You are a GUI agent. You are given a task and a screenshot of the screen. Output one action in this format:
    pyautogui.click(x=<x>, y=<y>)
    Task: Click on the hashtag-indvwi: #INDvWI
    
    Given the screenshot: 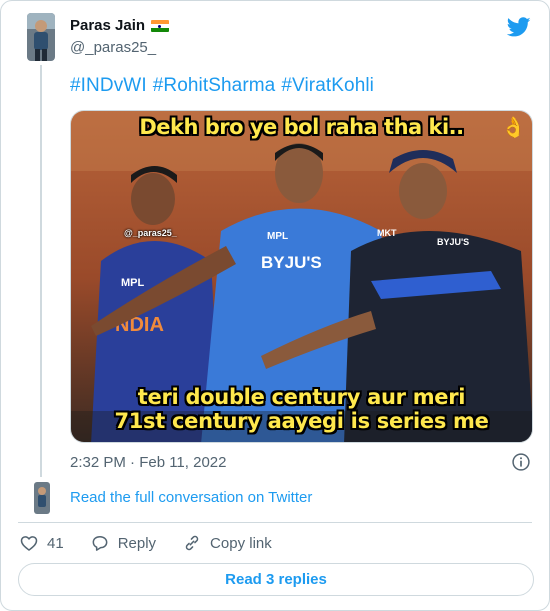 What is the action you would take?
    pyautogui.click(x=108, y=85)
    